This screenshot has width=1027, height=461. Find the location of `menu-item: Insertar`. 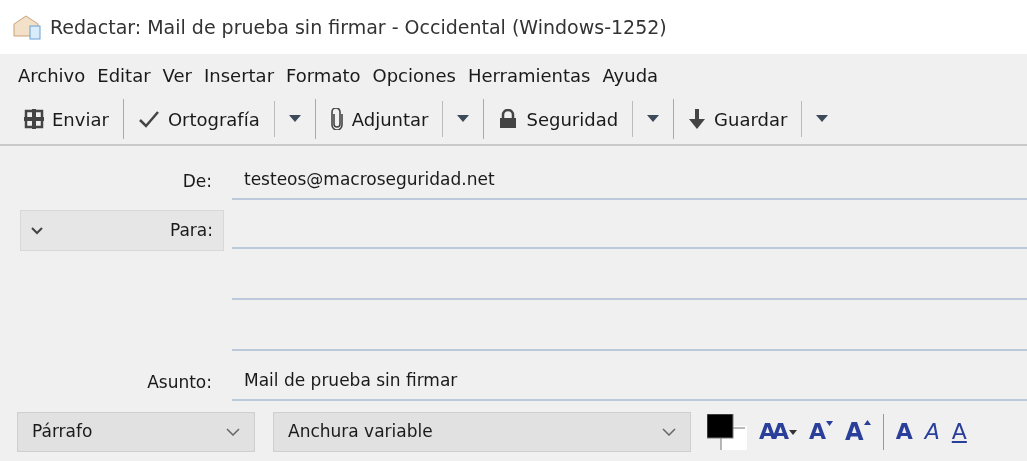

menu-item: Insertar is located at coordinates (239, 75).